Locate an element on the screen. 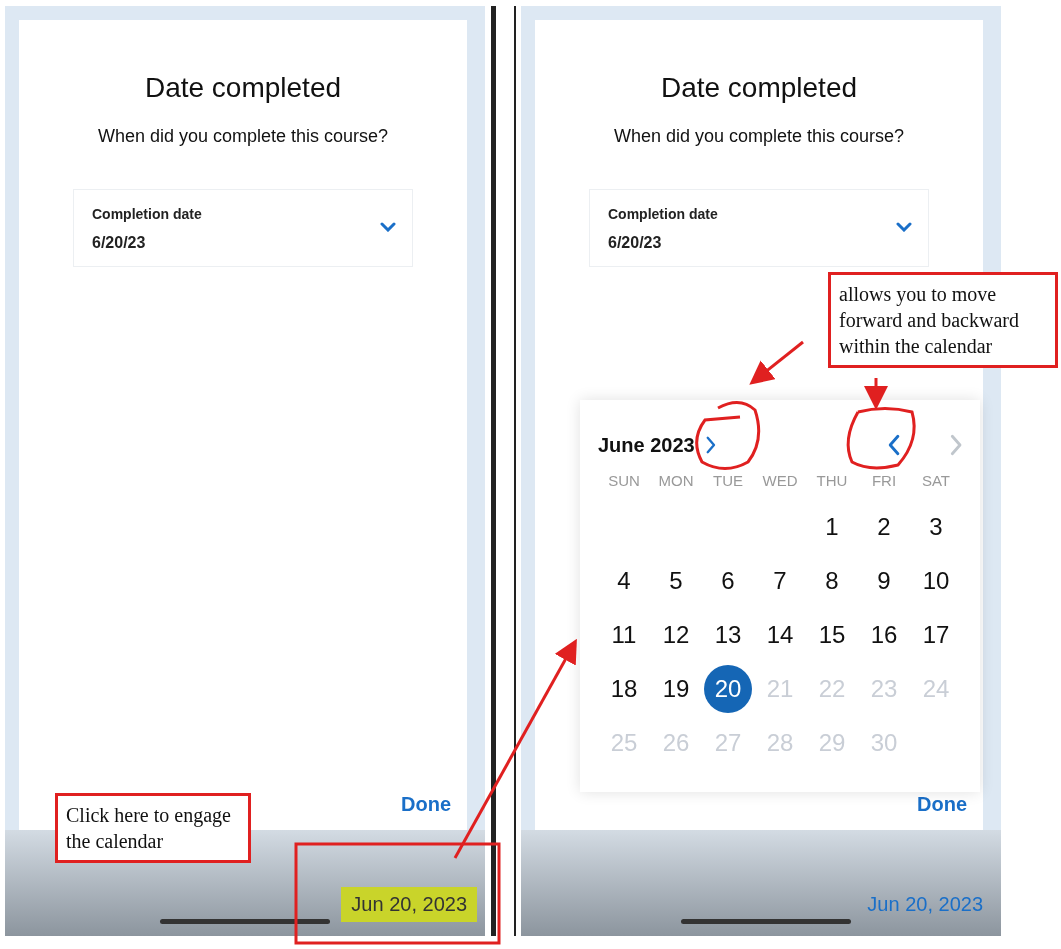 The height and width of the screenshot is (949, 1061). date-button: Jun 20, 2023 is located at coordinates (409, 904).